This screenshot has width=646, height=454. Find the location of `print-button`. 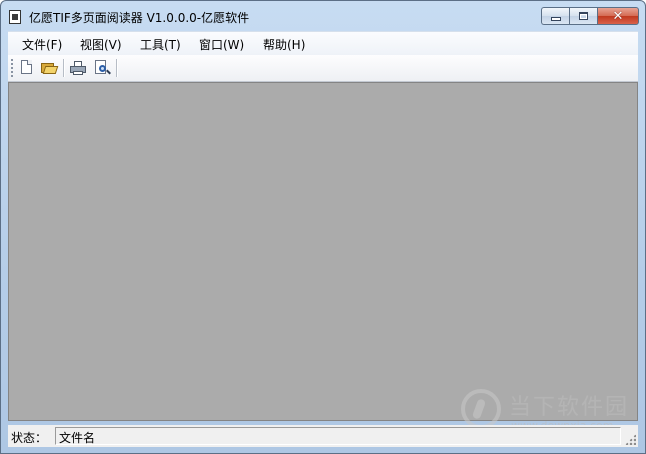

print-button is located at coordinates (78, 68).